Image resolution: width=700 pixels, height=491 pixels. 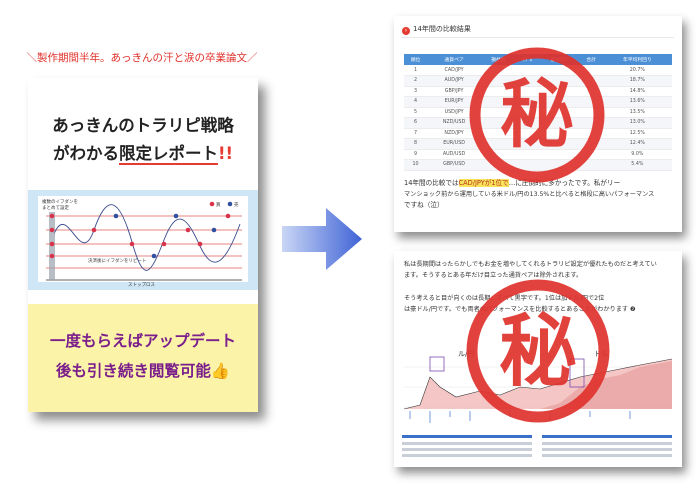 I want to click on table-cell: 7, so click(x=416, y=133).